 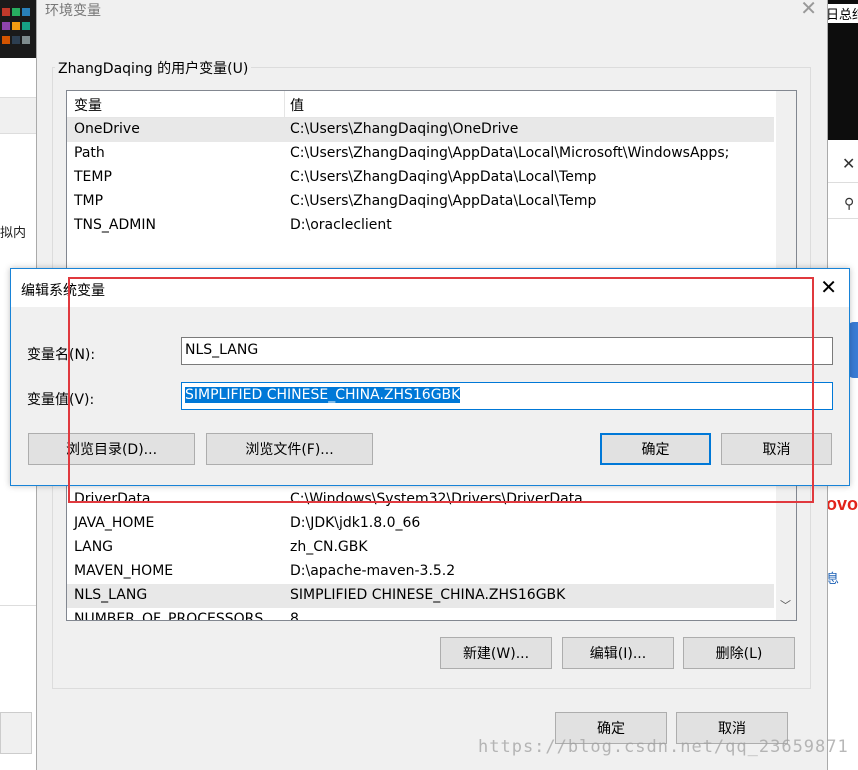 I want to click on background-toolbar, so click(x=18, y=115).